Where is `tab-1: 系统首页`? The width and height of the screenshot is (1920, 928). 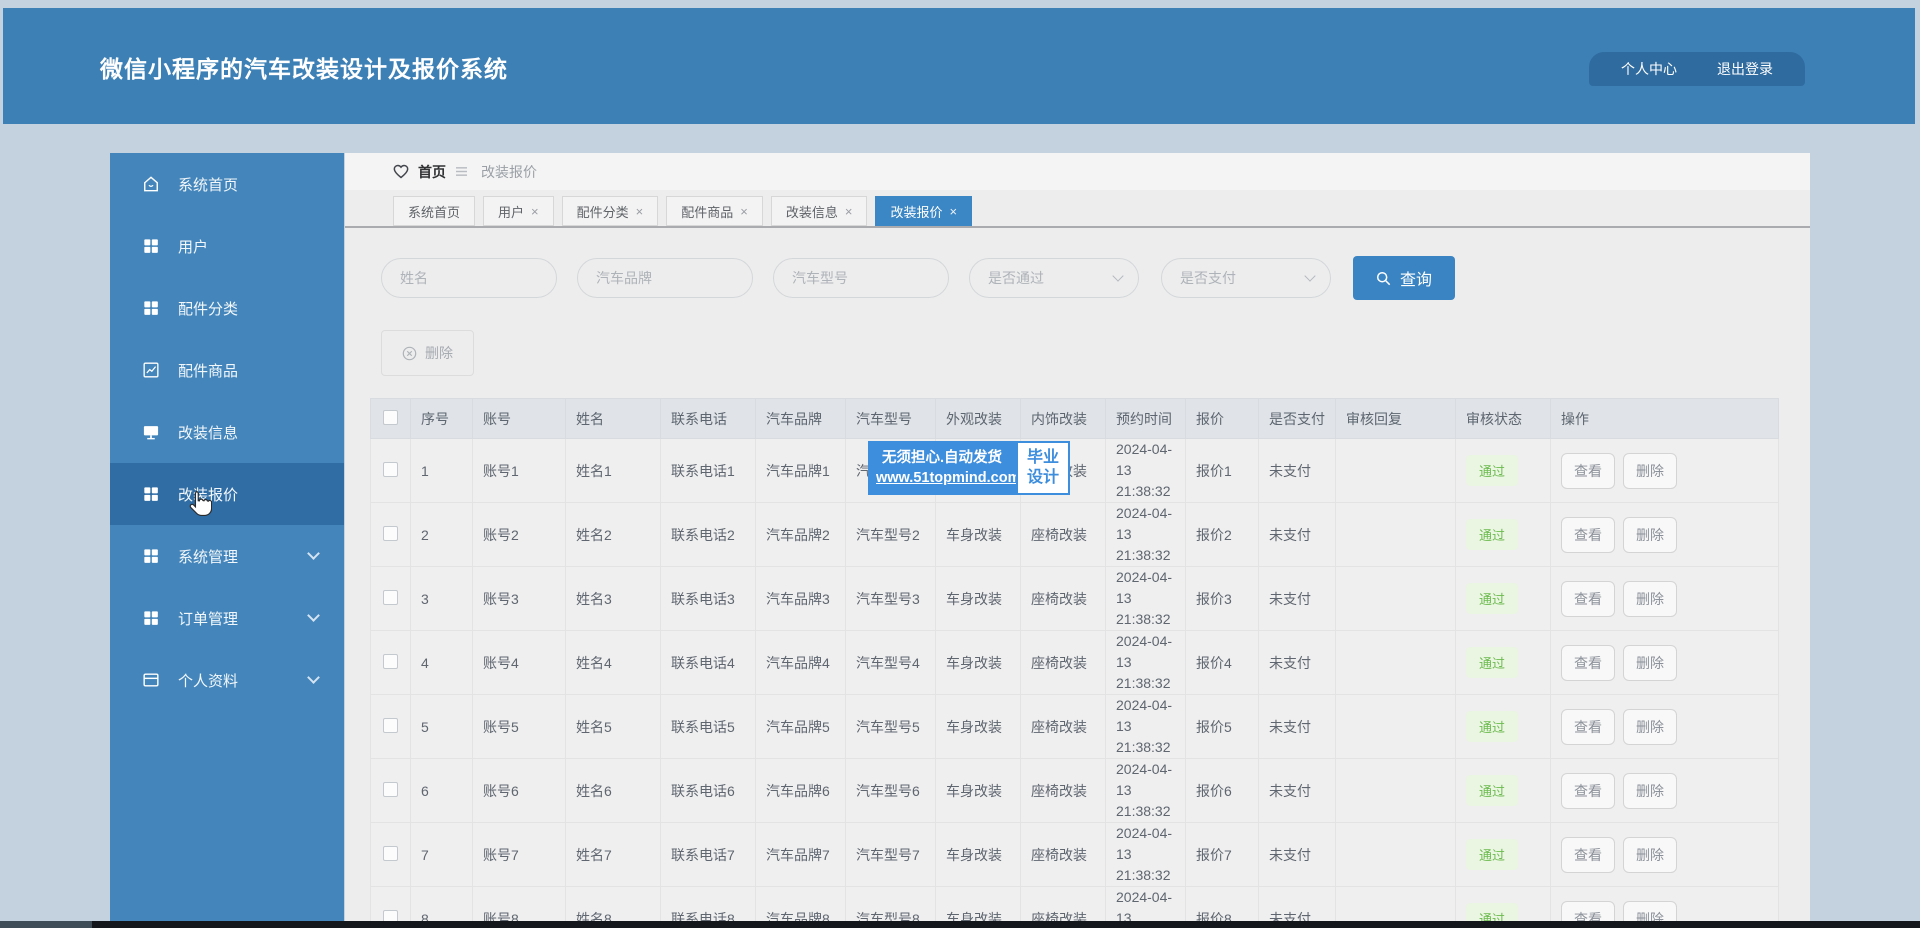
tab-1: 系统首页 is located at coordinates (434, 211).